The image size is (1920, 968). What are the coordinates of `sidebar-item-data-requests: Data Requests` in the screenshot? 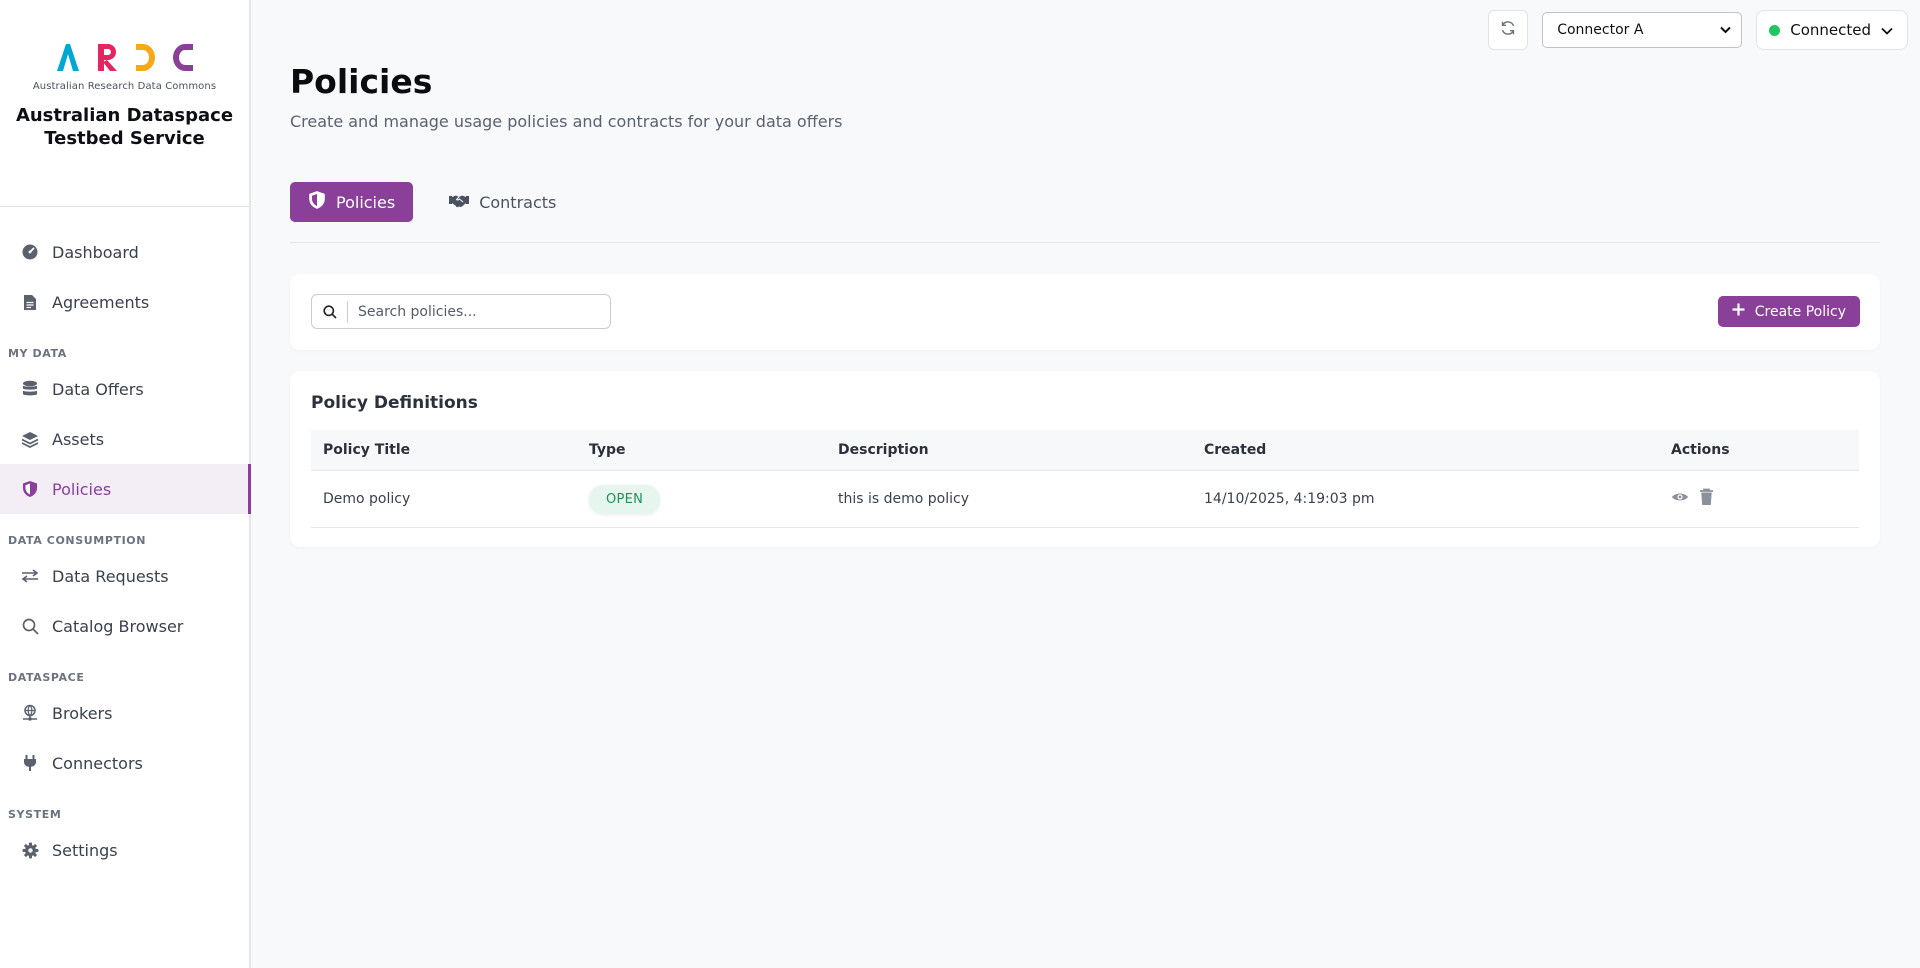 It's located at (124, 576).